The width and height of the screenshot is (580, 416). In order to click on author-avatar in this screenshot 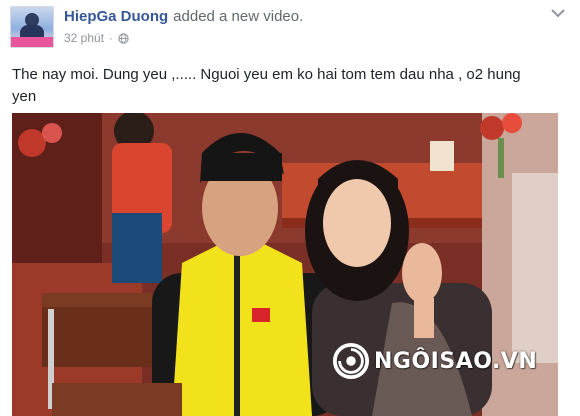, I will do `click(32, 27)`.